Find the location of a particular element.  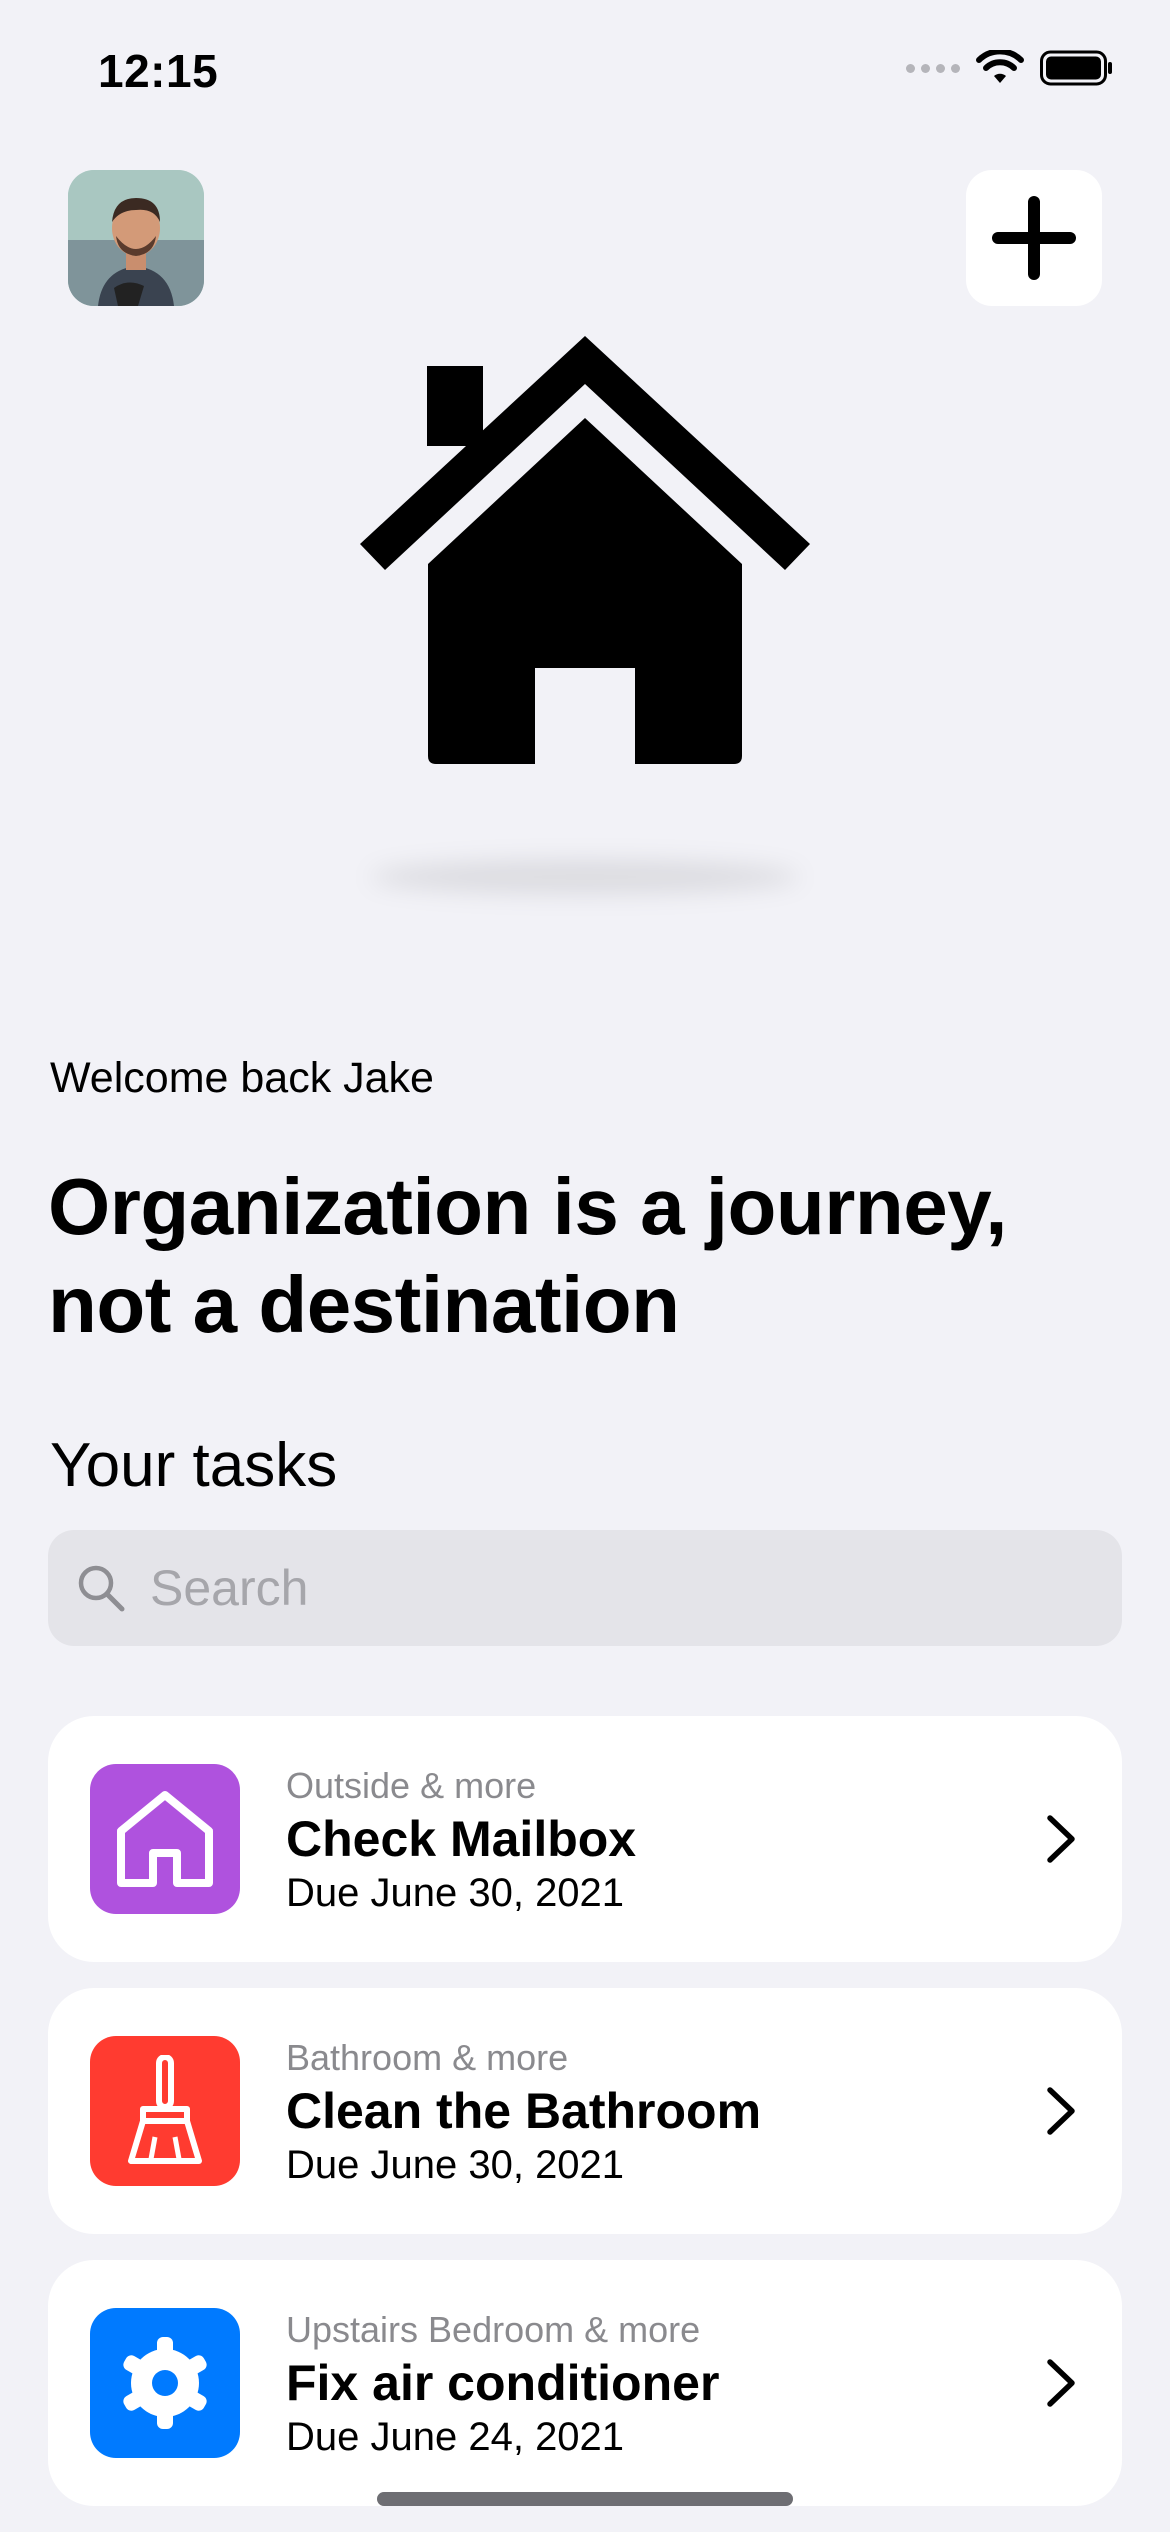

section-title: Your tasks is located at coordinates (194, 1465).